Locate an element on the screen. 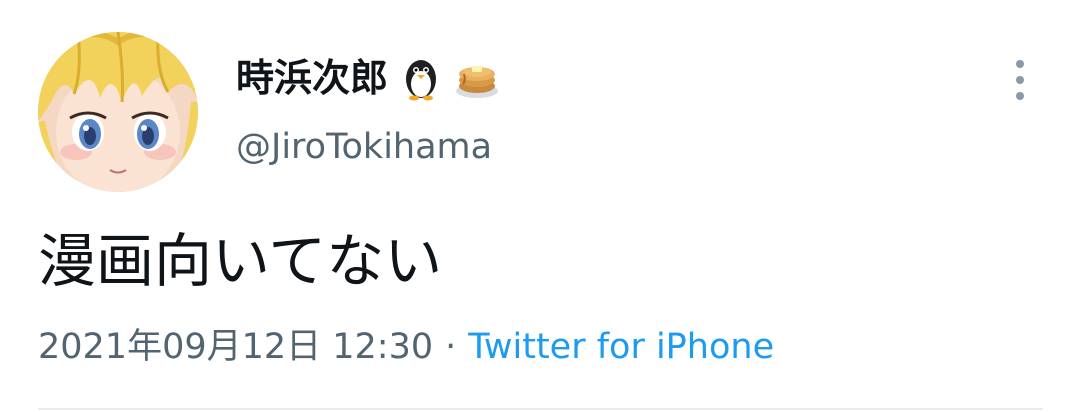 The width and height of the screenshot is (1080, 412). tweet-meta: 2021年09月12日 12:30 · Twitter for iPhone is located at coordinates (406, 347).